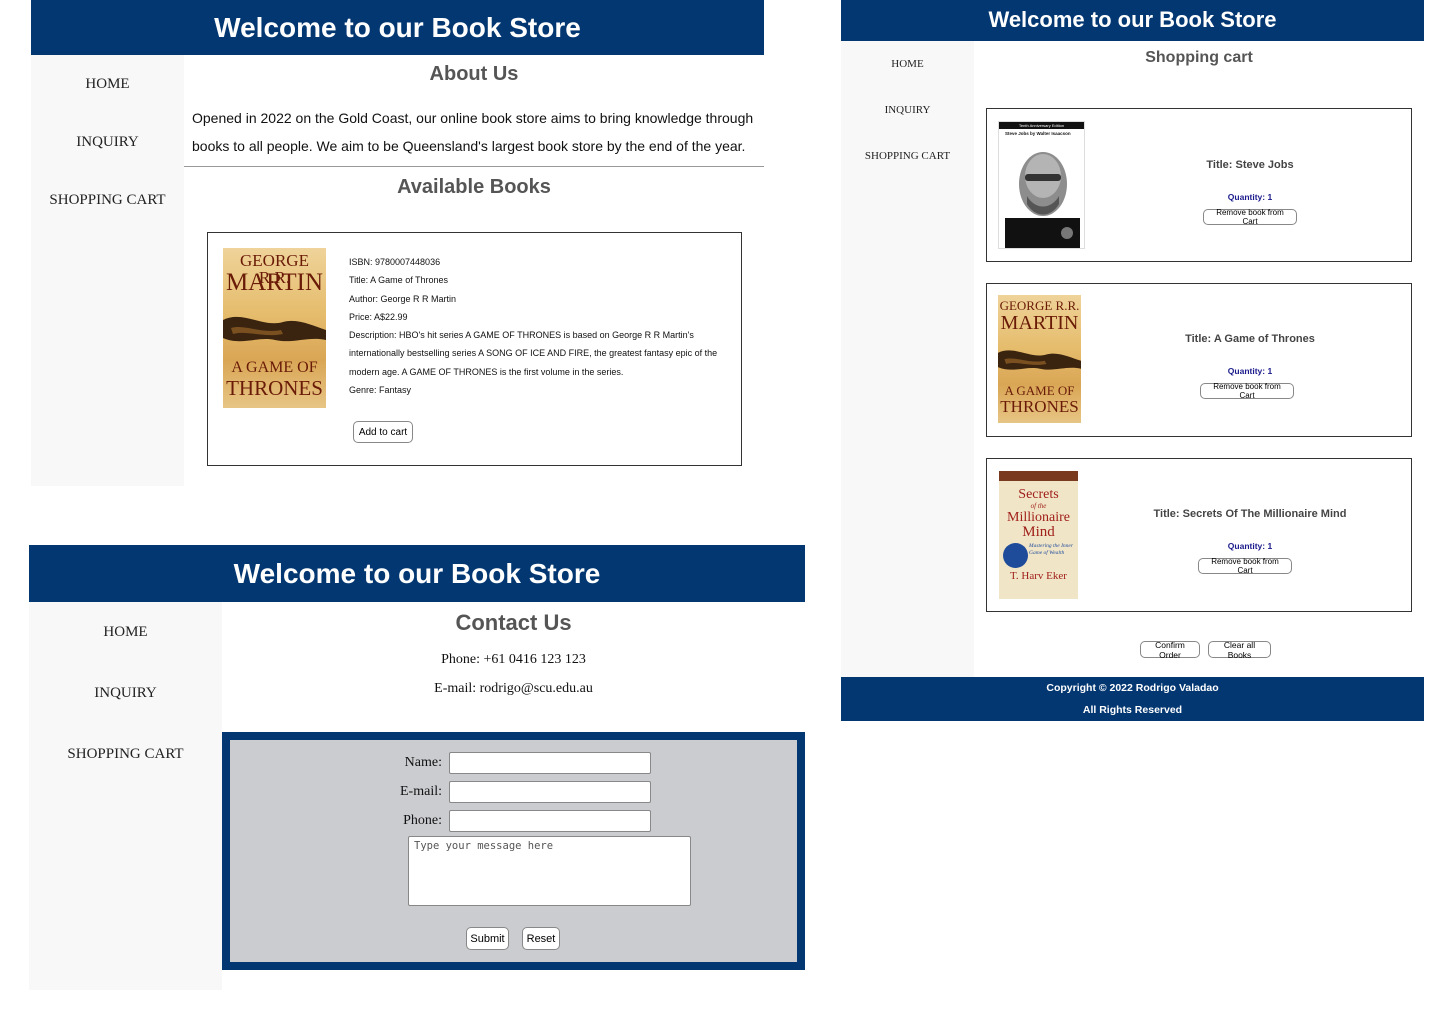  What do you see at coordinates (1042, 200) in the screenshot?
I see `portrait-icon` at bounding box center [1042, 200].